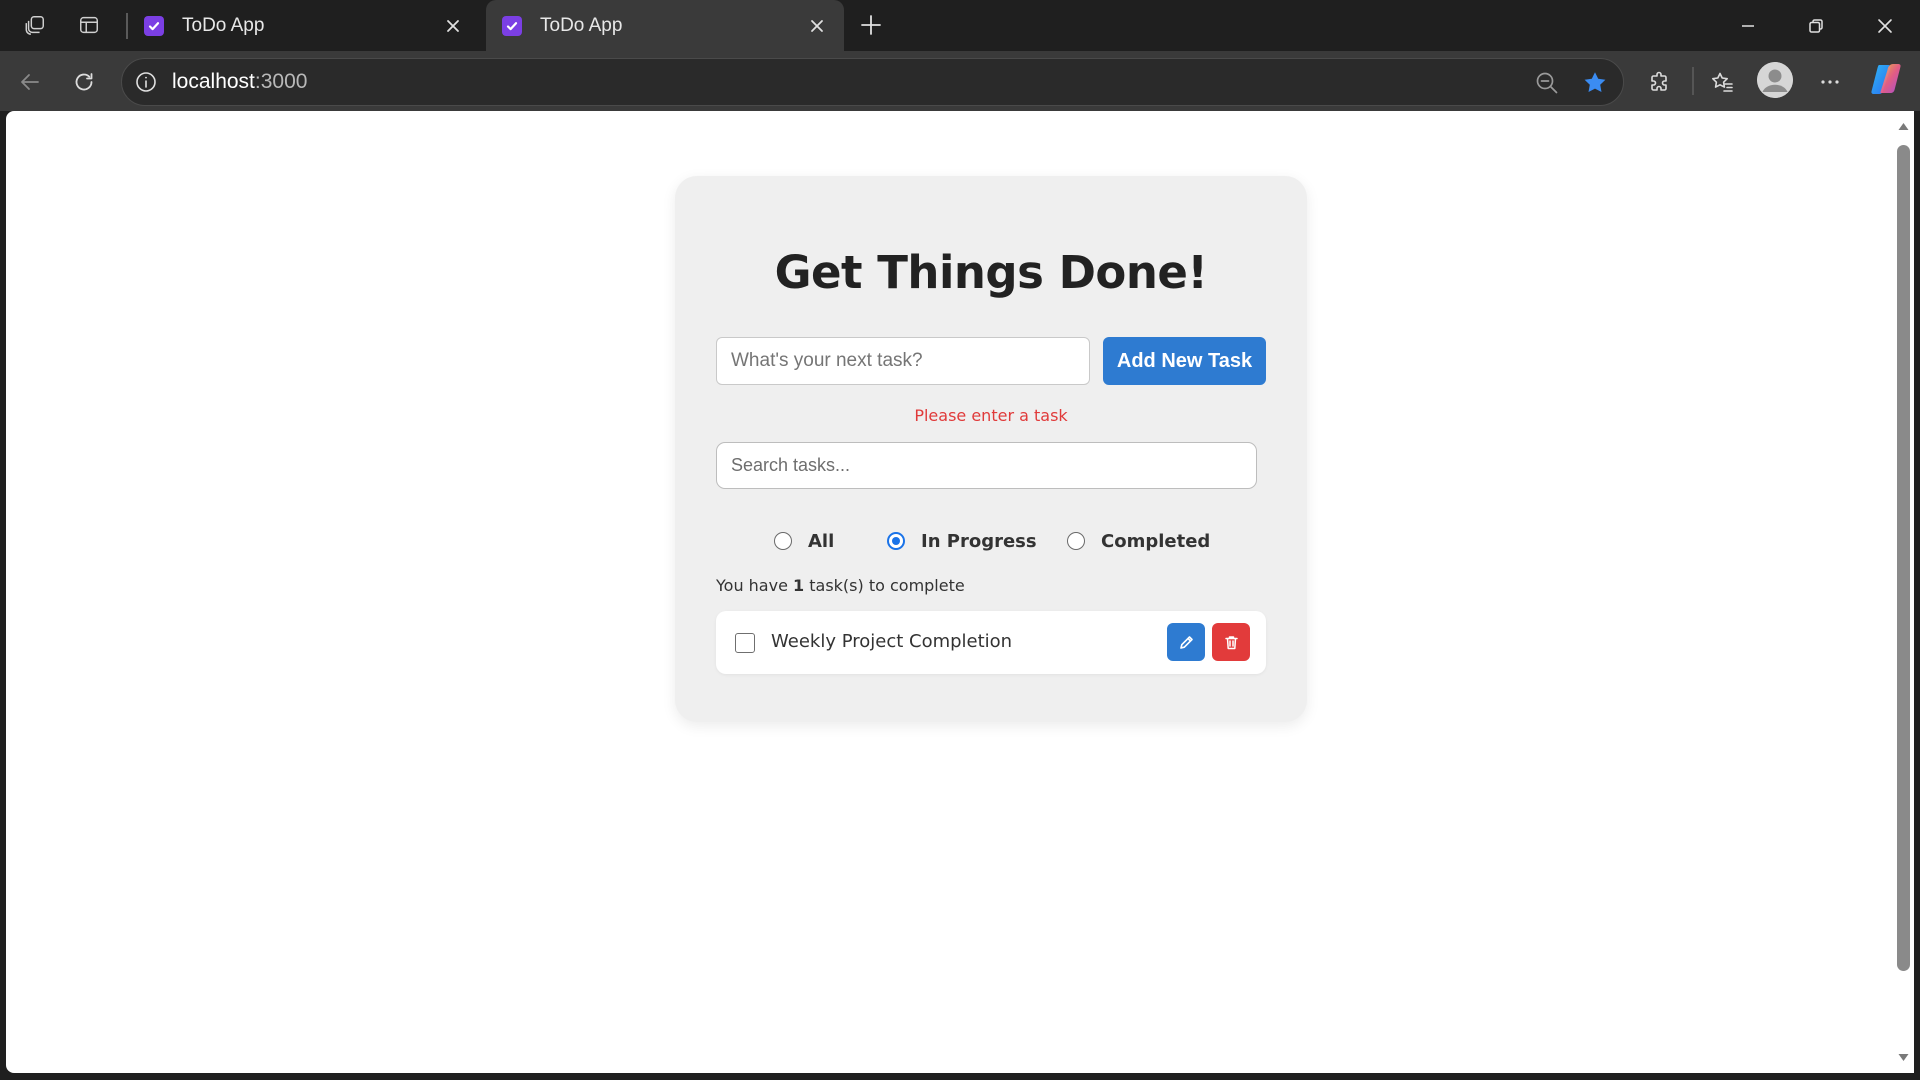 The image size is (1920, 1080). Describe the element at coordinates (991, 272) in the screenshot. I see `page-title: Get Things Done!` at that location.